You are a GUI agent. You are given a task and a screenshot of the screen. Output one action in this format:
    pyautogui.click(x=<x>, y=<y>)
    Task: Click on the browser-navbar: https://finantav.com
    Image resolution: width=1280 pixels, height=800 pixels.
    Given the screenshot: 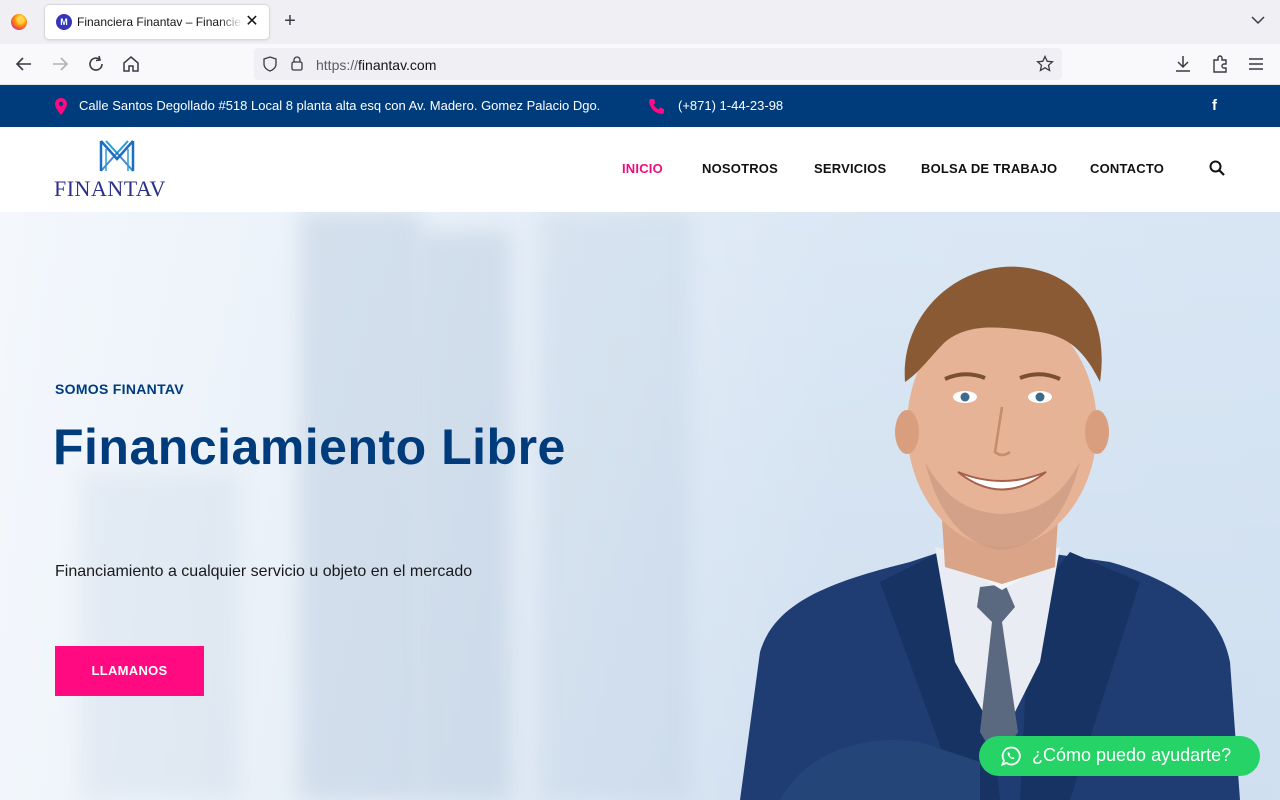 What is the action you would take?
    pyautogui.click(x=640, y=64)
    